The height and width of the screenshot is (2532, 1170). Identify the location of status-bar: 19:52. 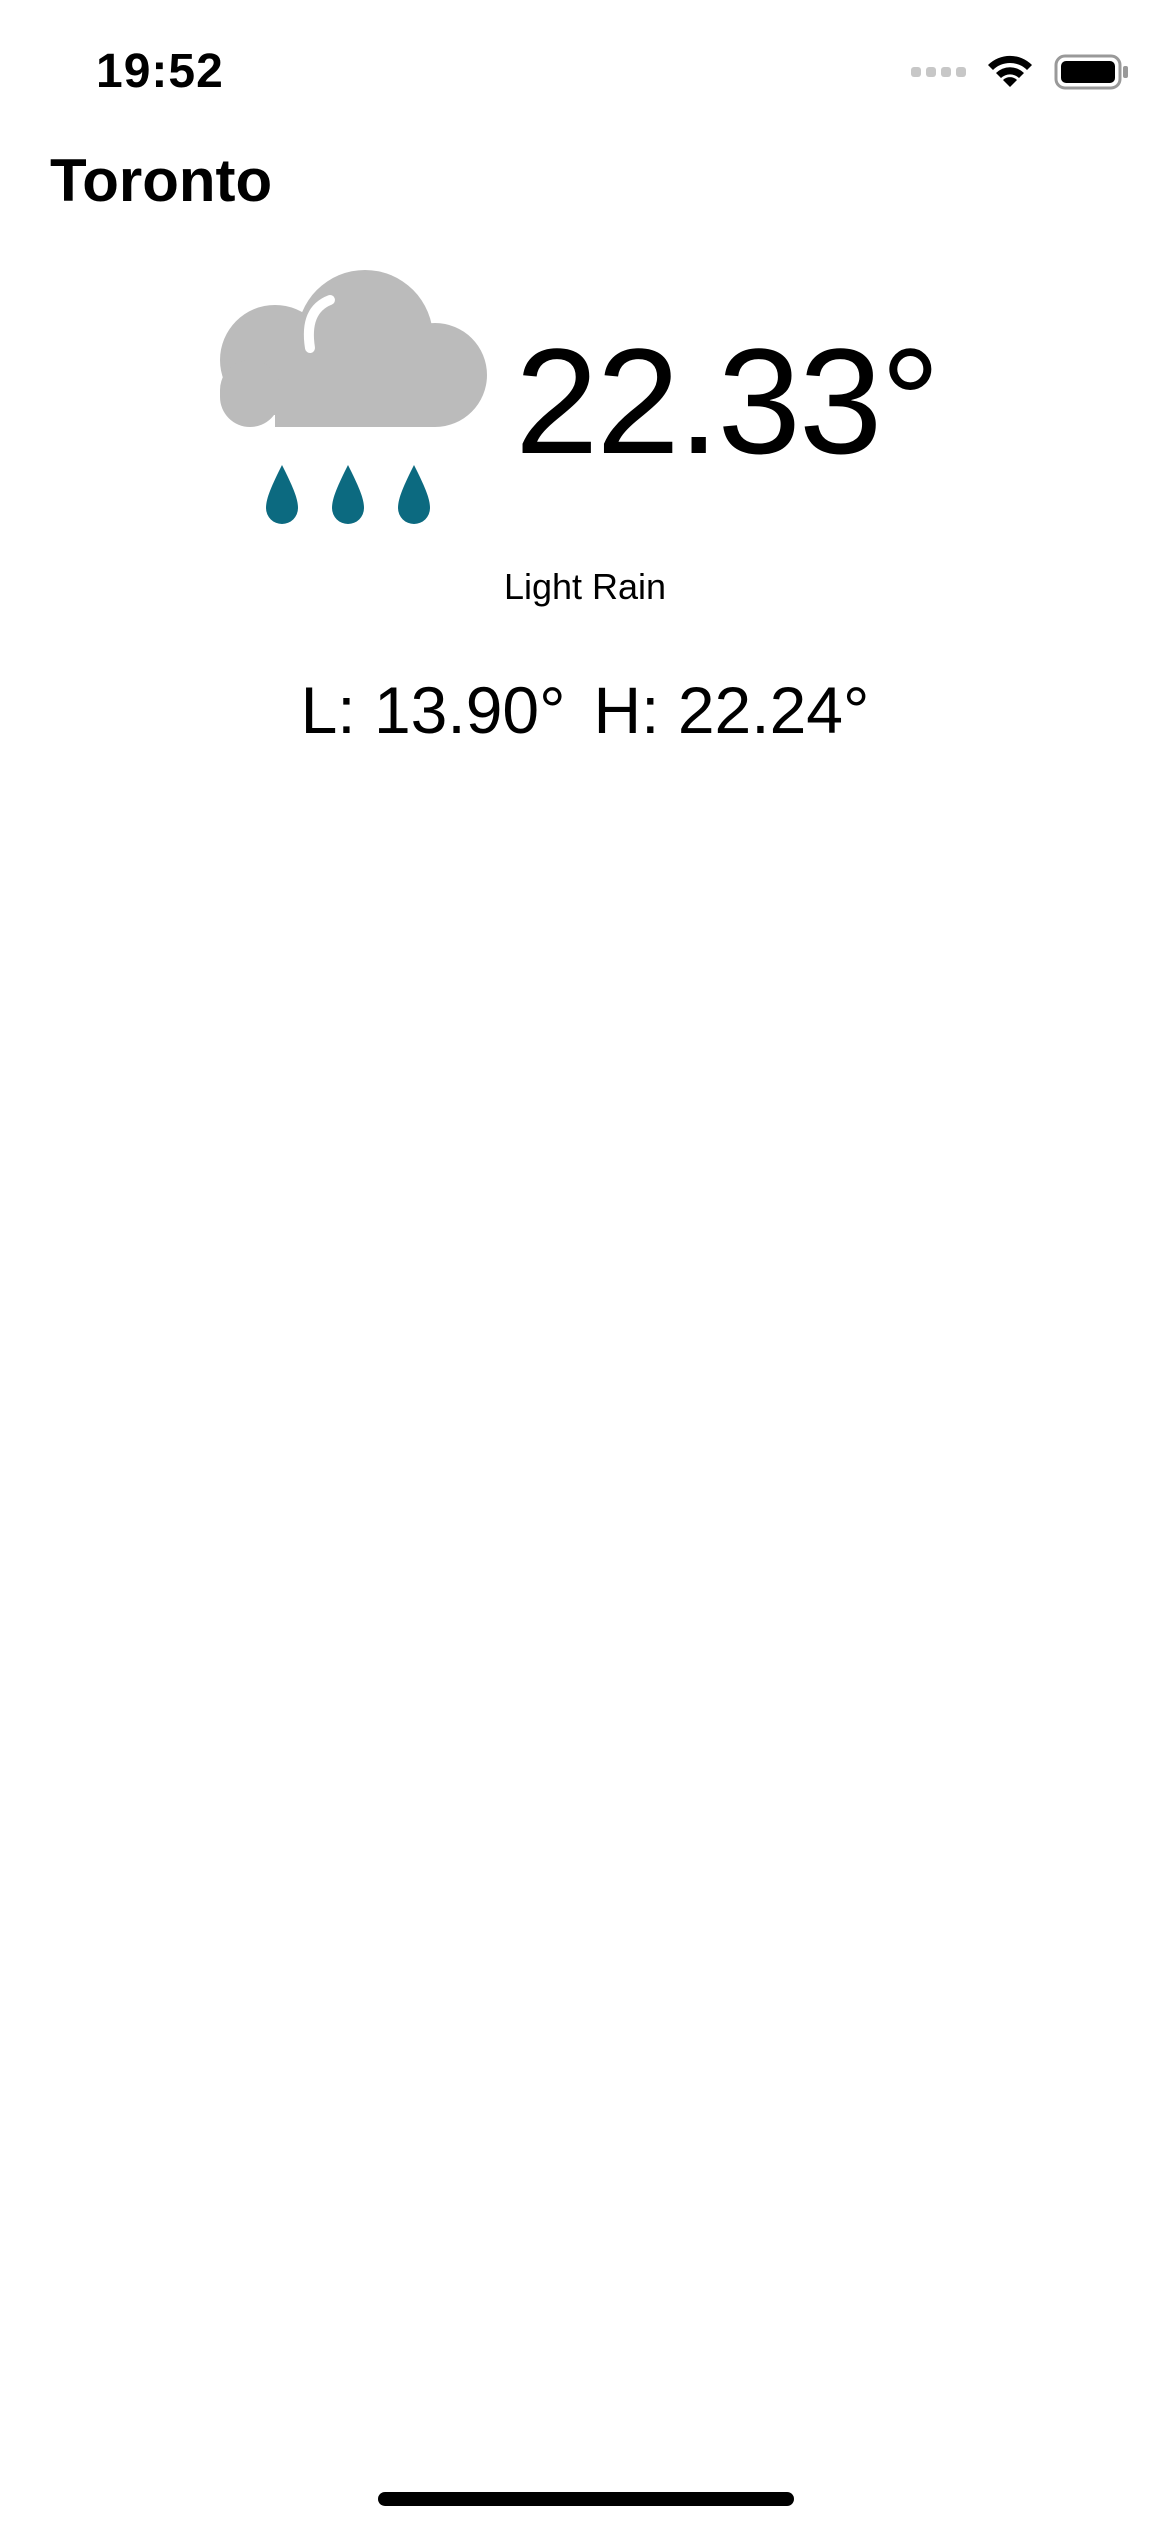
(585, 75).